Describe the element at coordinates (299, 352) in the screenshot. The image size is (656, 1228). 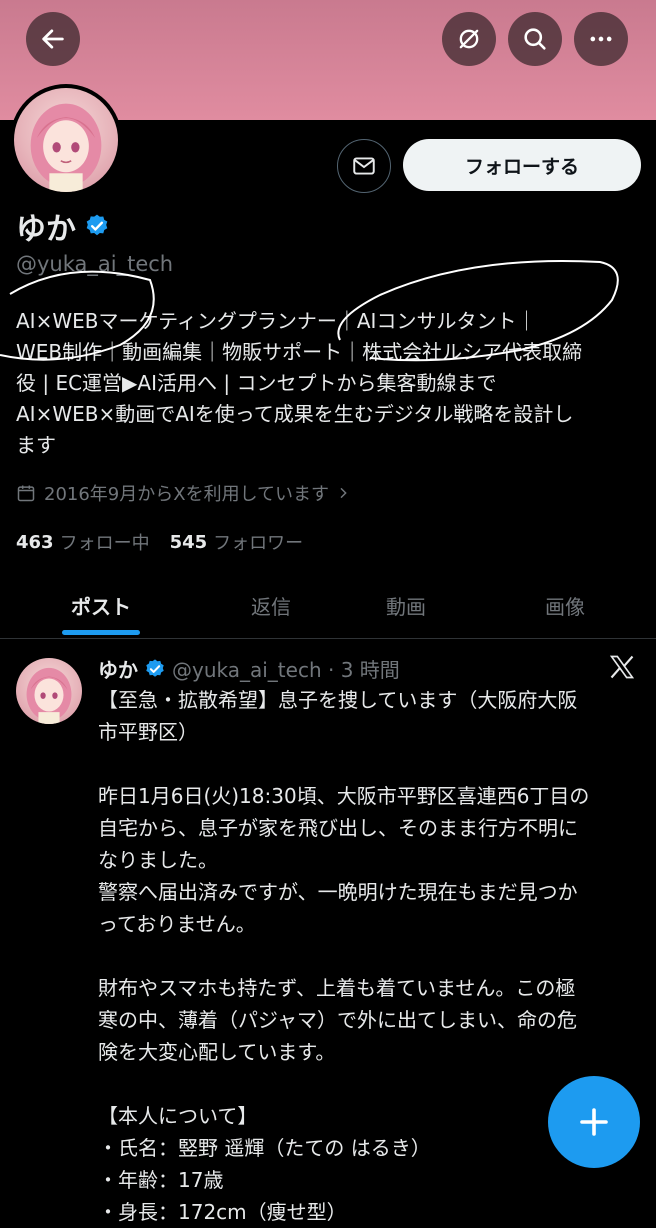
I see `bio-line: WEB制作｜動画編集｜物販サポート｜株式会社ルシア代表取締` at that location.